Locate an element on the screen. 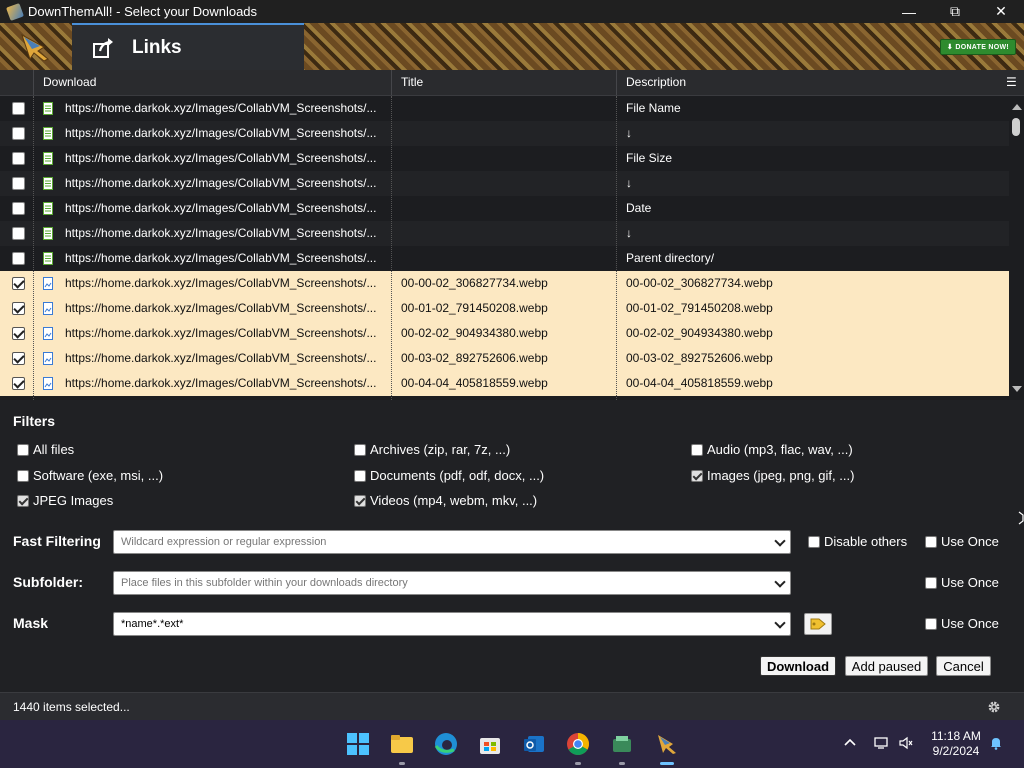 This screenshot has height=768, width=1024. scroll-up-icon is located at coordinates (1017, 107).